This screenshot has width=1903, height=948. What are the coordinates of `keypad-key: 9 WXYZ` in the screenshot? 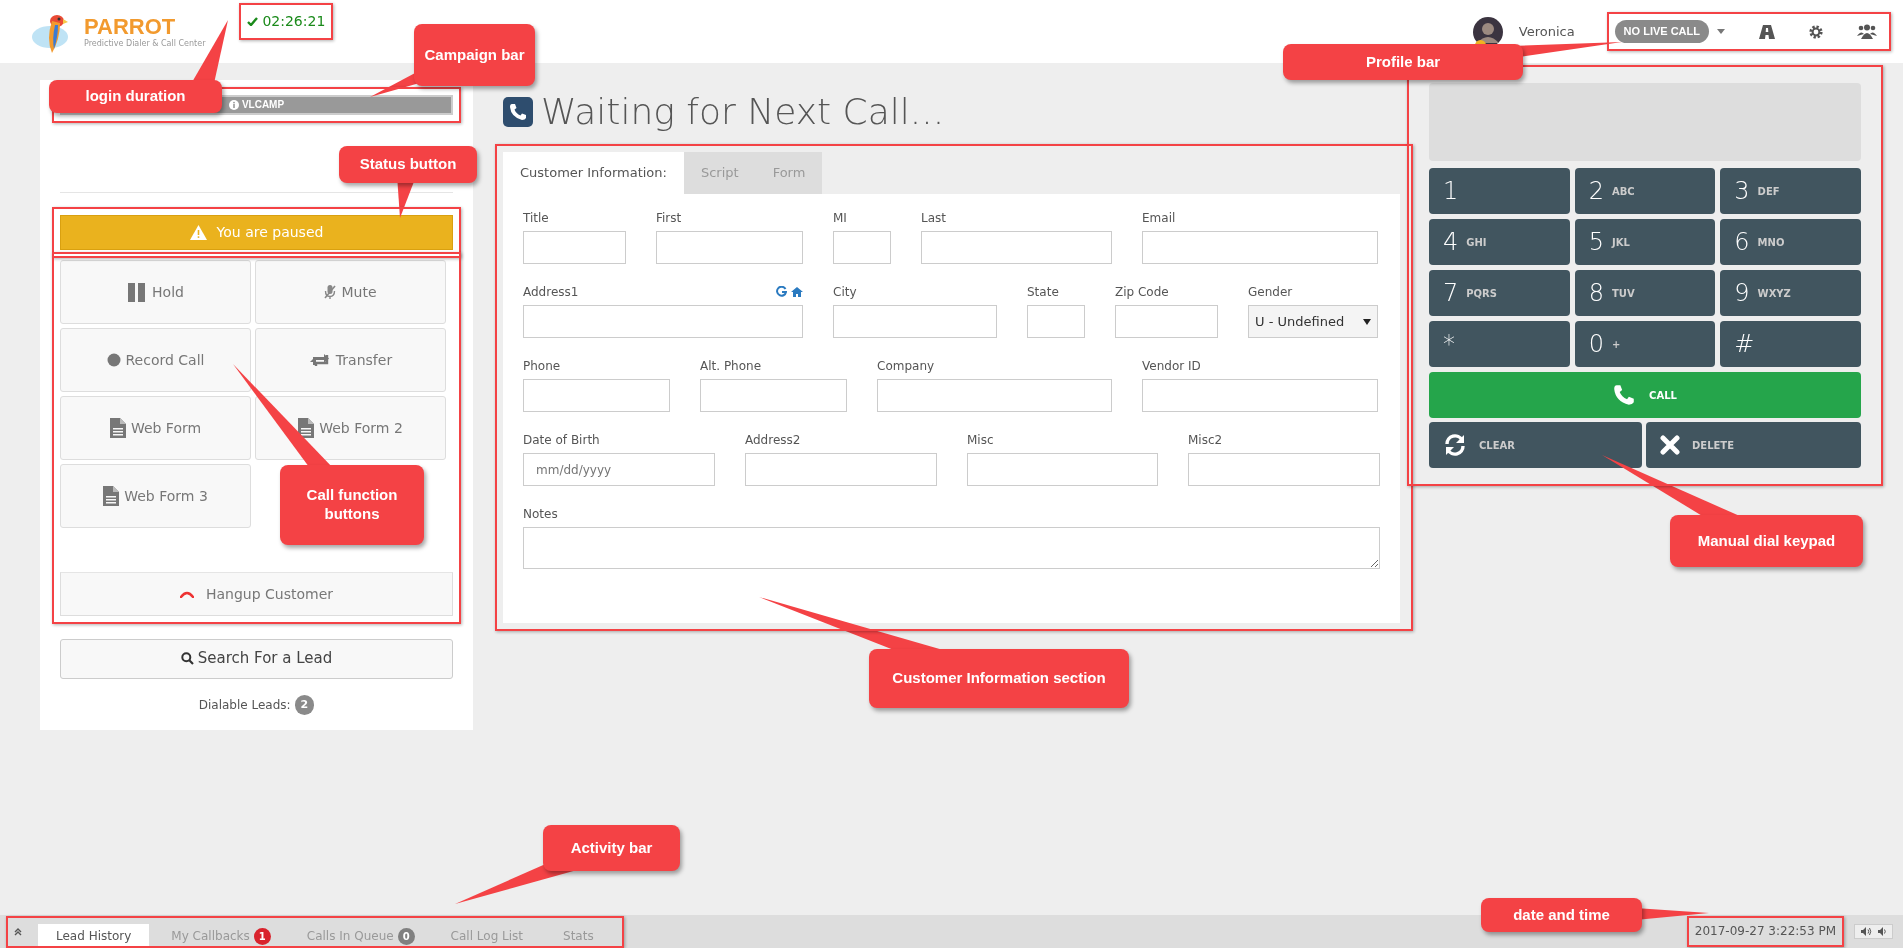 It's located at (1790, 293).